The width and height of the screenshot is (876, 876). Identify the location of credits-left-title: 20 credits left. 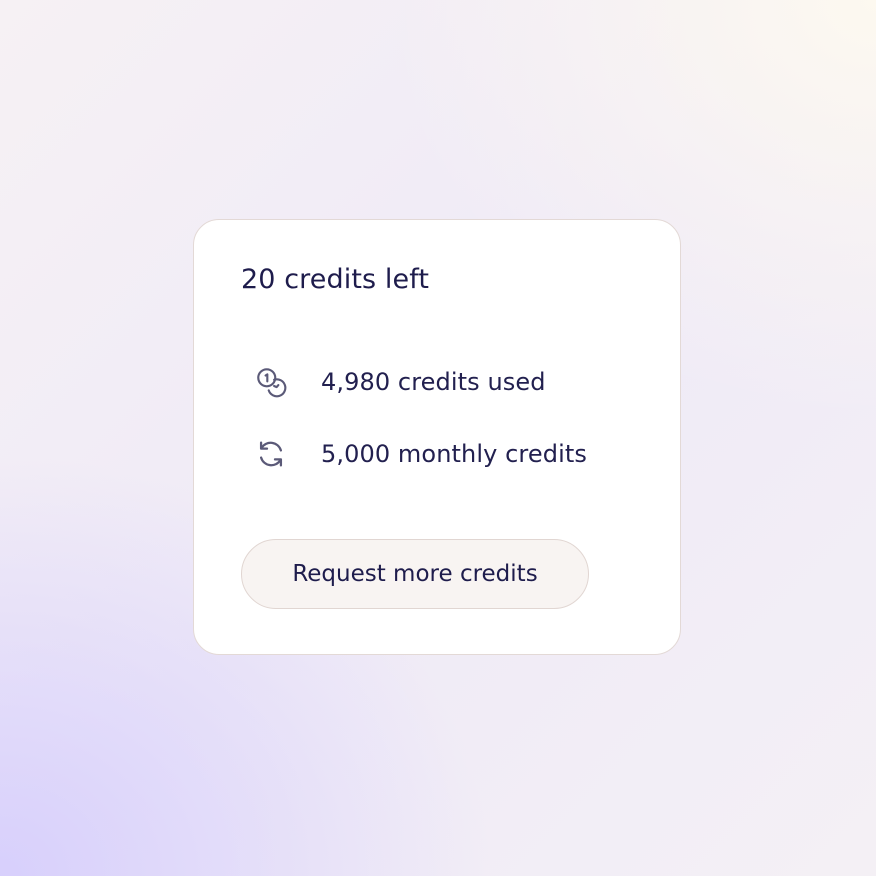
(335, 279).